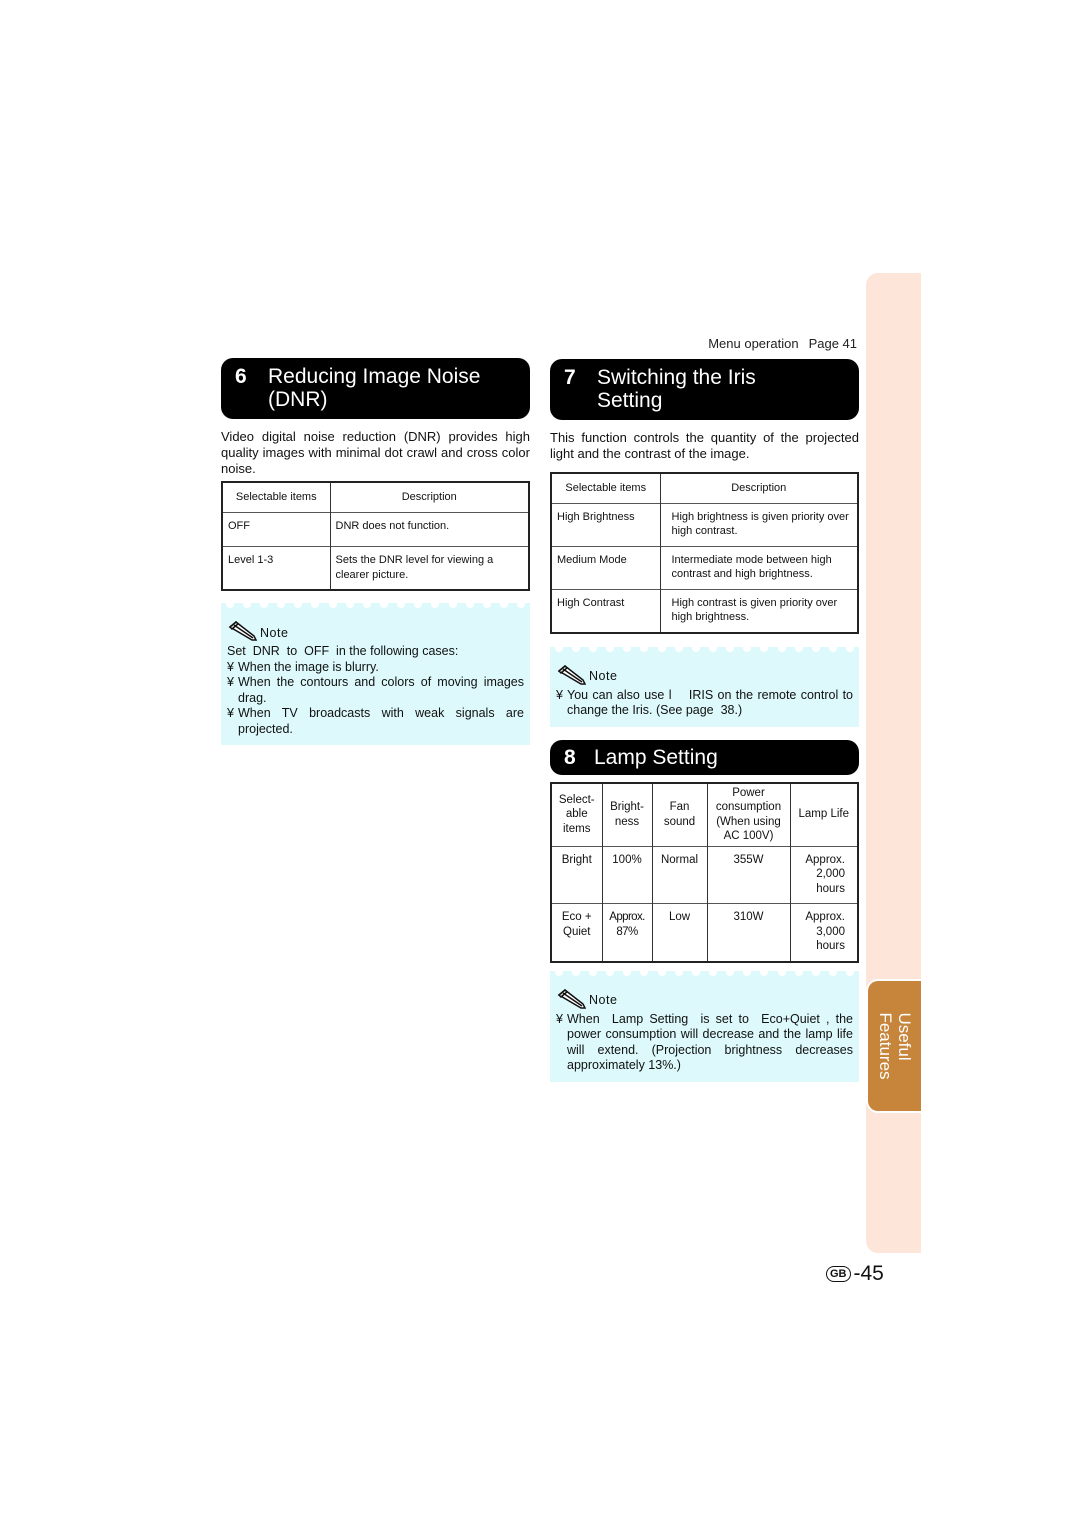 Image resolution: width=1080 pixels, height=1528 pixels. What do you see at coordinates (626, 814) in the screenshot?
I see `table-header-cell: Bright-ness` at bounding box center [626, 814].